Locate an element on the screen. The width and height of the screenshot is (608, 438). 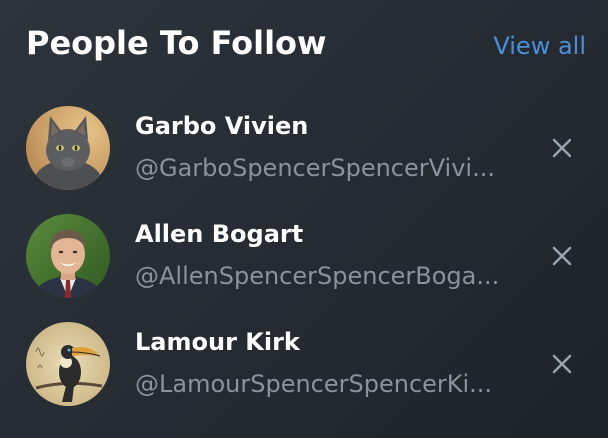
person-name: Garbo Vivien is located at coordinates (221, 126).